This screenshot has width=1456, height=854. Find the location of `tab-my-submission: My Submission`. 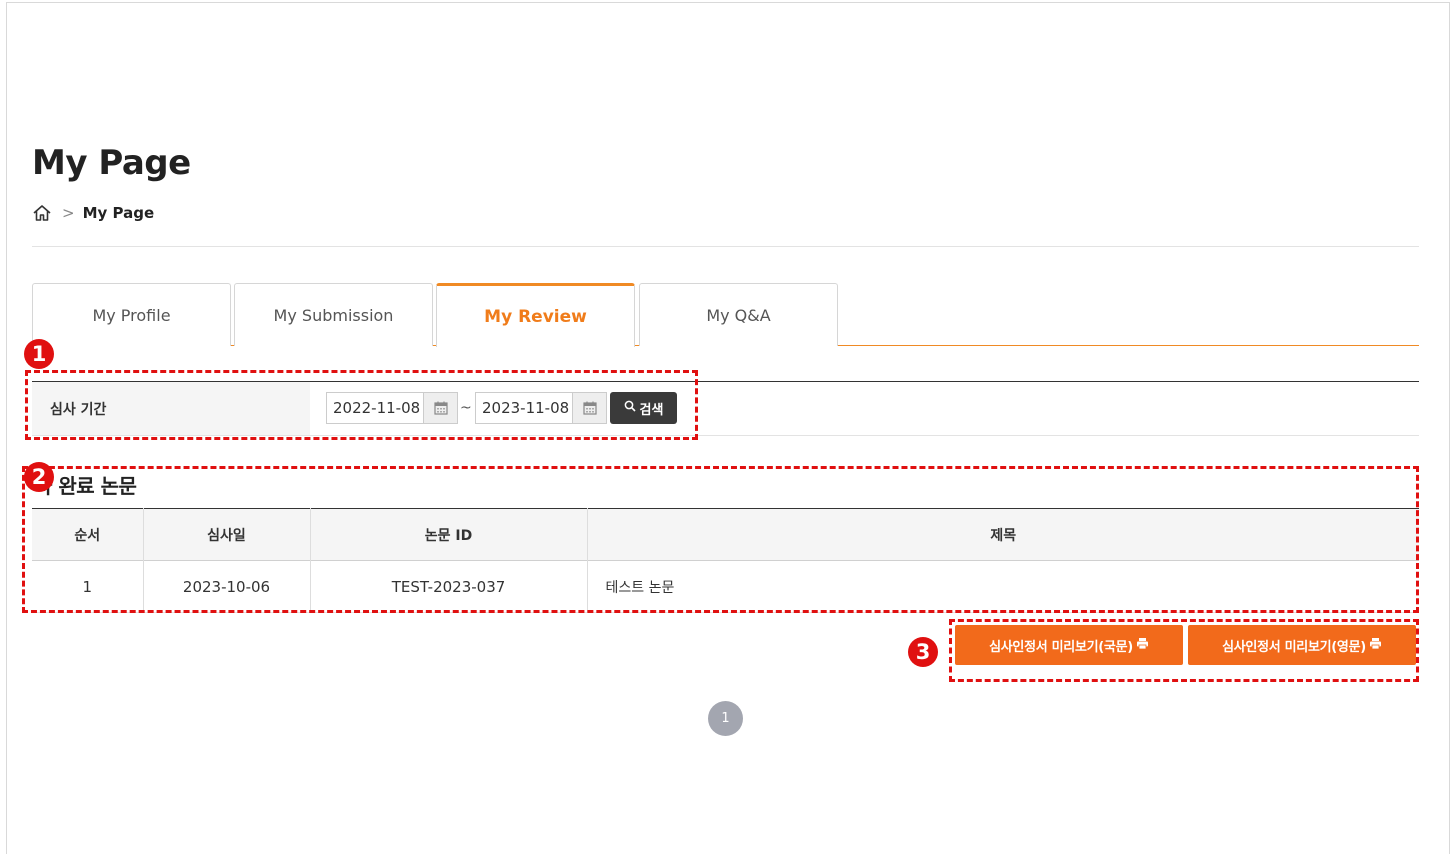

tab-my-submission: My Submission is located at coordinates (333, 314).